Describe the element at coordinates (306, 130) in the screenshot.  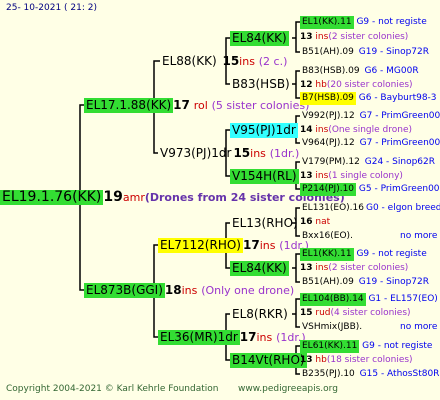
I see `gen4-year-7: 14` at that location.